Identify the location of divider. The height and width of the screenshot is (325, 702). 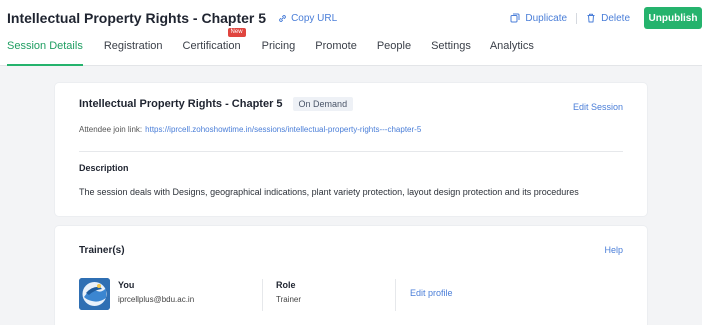
(351, 151).